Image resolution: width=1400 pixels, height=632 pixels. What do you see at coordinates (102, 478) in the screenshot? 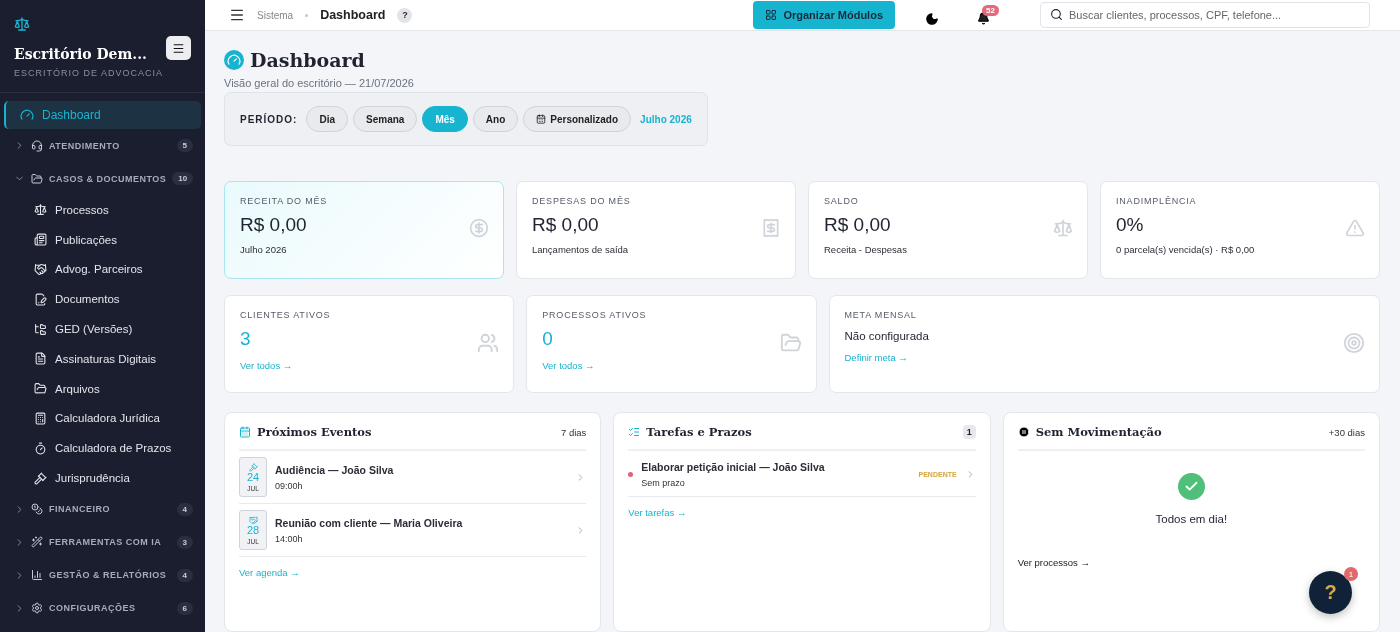
I see `sidebar-item: Jurisprudência` at bounding box center [102, 478].